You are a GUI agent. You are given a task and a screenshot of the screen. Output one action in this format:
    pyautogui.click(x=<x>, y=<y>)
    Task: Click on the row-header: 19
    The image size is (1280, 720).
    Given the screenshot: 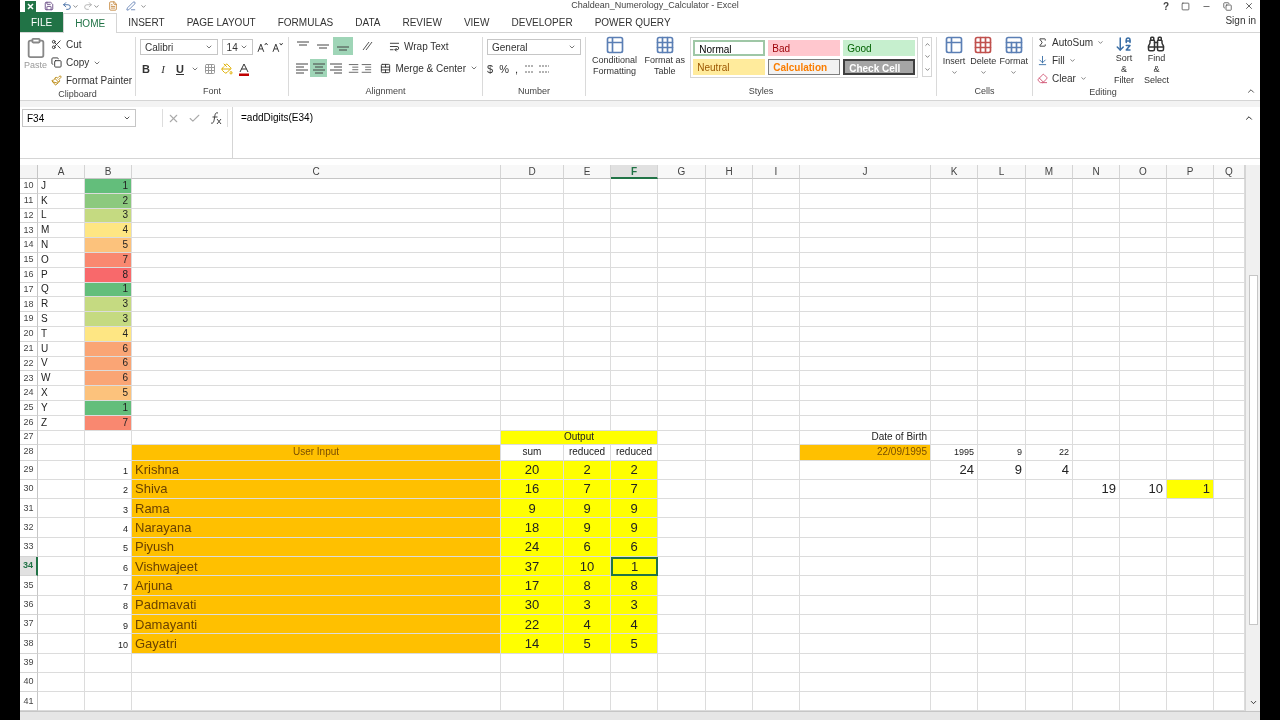 What is the action you would take?
    pyautogui.click(x=29, y=319)
    